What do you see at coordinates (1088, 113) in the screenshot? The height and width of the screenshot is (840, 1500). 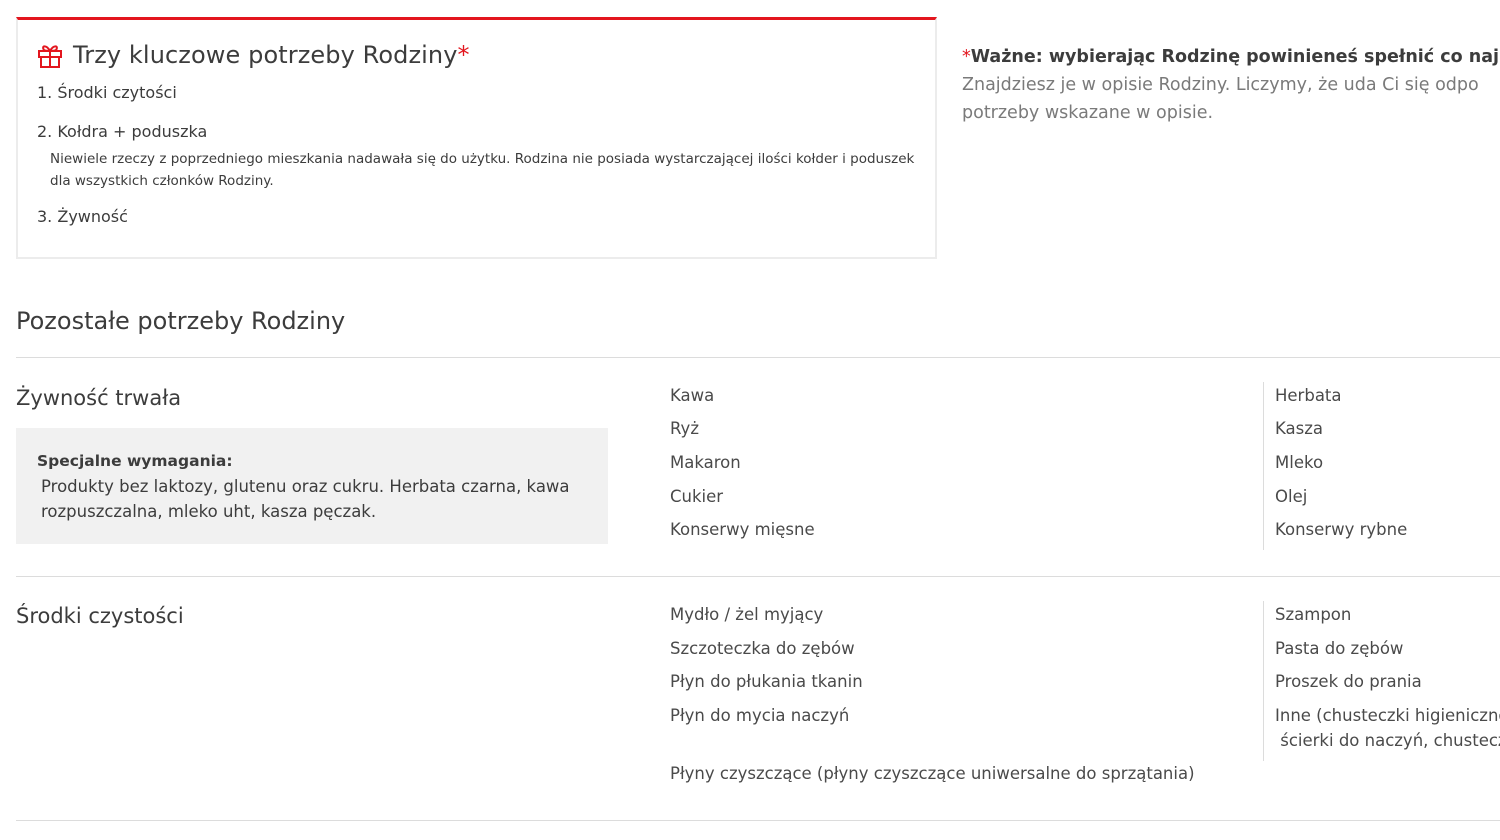 I see `important-line-3: potrzeby wskazane w opisie.` at bounding box center [1088, 113].